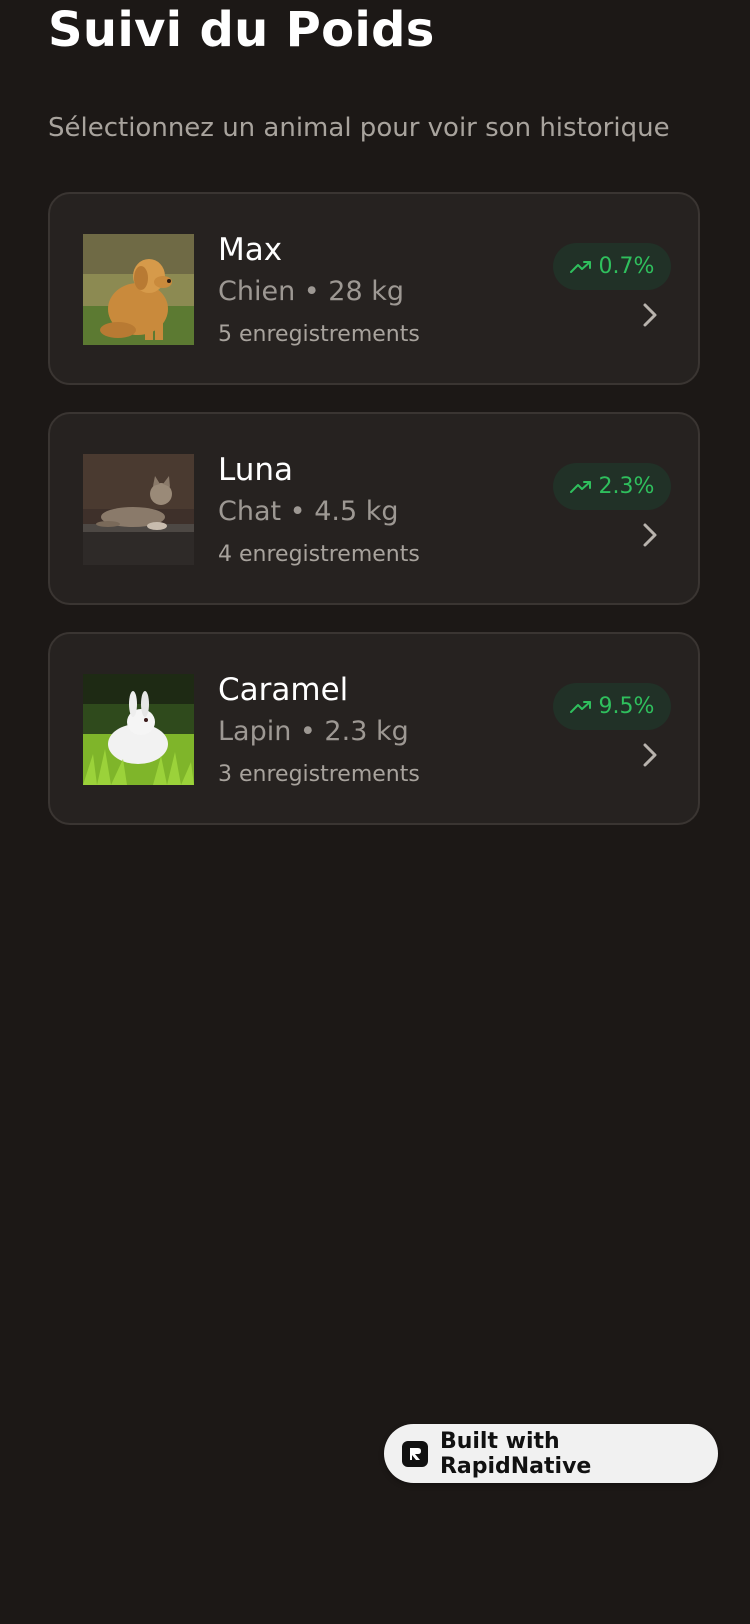 This screenshot has height=1624, width=750. I want to click on pet-card-max: Max Chien • 28 kg 5 enregistrements 0.7%, so click(374, 288).